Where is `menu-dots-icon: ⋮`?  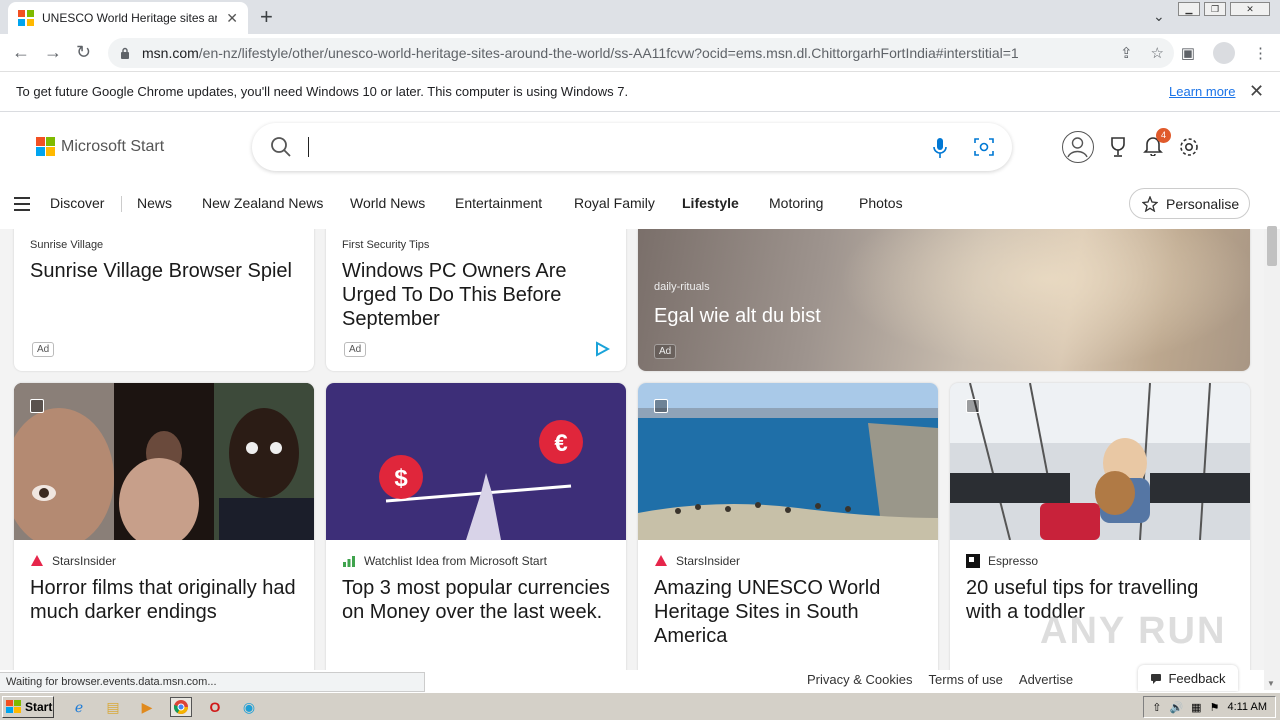 menu-dots-icon: ⋮ is located at coordinates (1260, 53).